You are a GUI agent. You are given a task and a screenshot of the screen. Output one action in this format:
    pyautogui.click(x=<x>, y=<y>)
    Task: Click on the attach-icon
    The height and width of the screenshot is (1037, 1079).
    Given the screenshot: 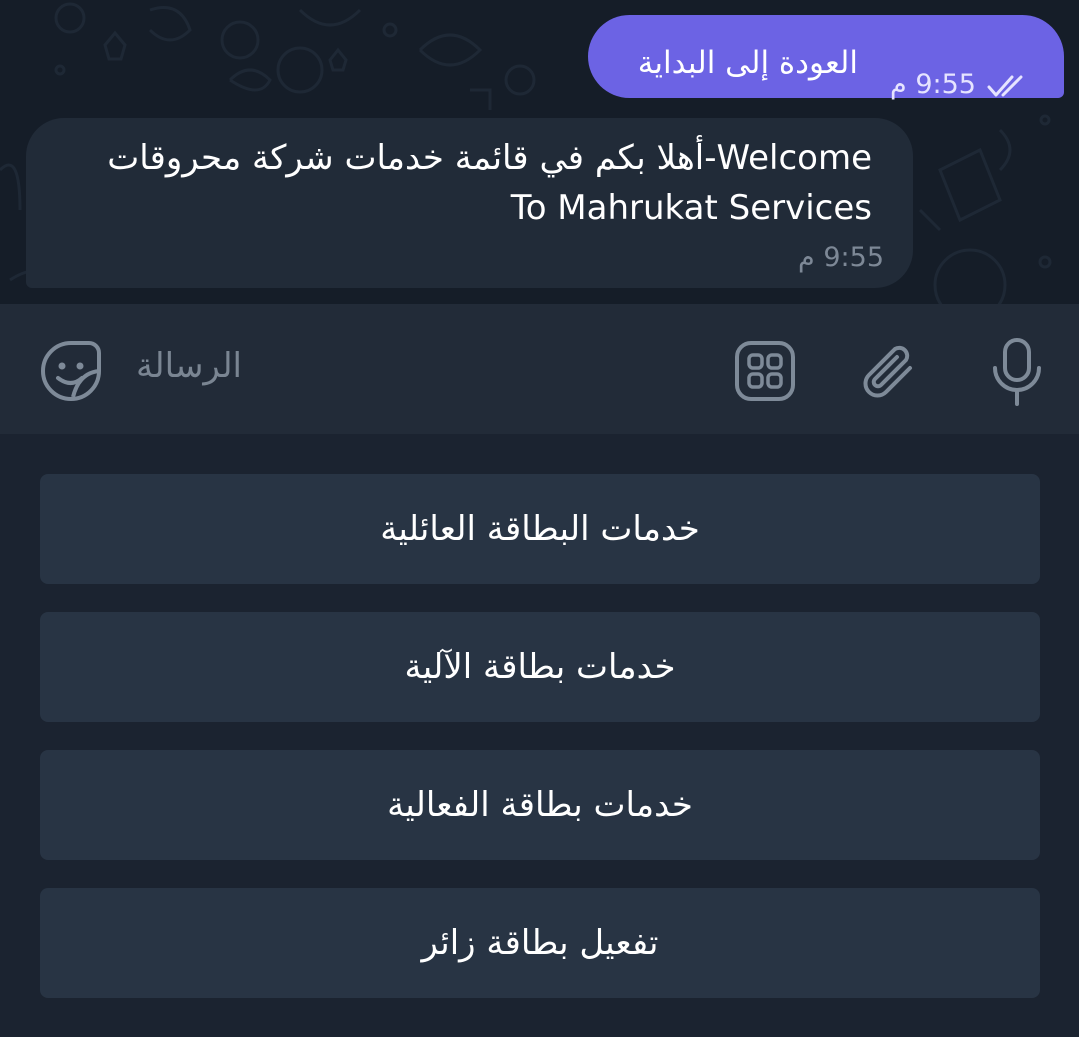 What is the action you would take?
    pyautogui.click(x=892, y=373)
    